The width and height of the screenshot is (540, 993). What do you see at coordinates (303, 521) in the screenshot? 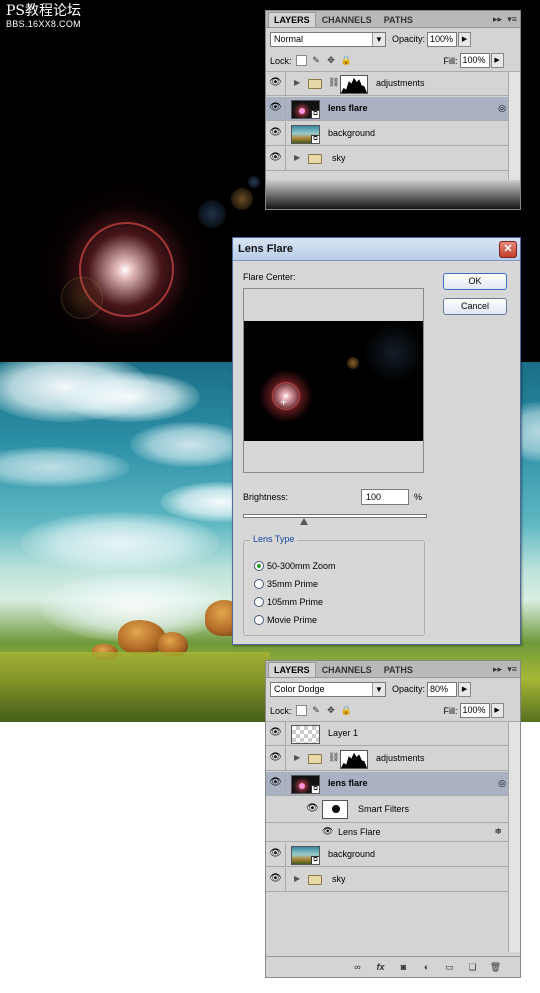
I see `brightness-slider-thumb` at bounding box center [303, 521].